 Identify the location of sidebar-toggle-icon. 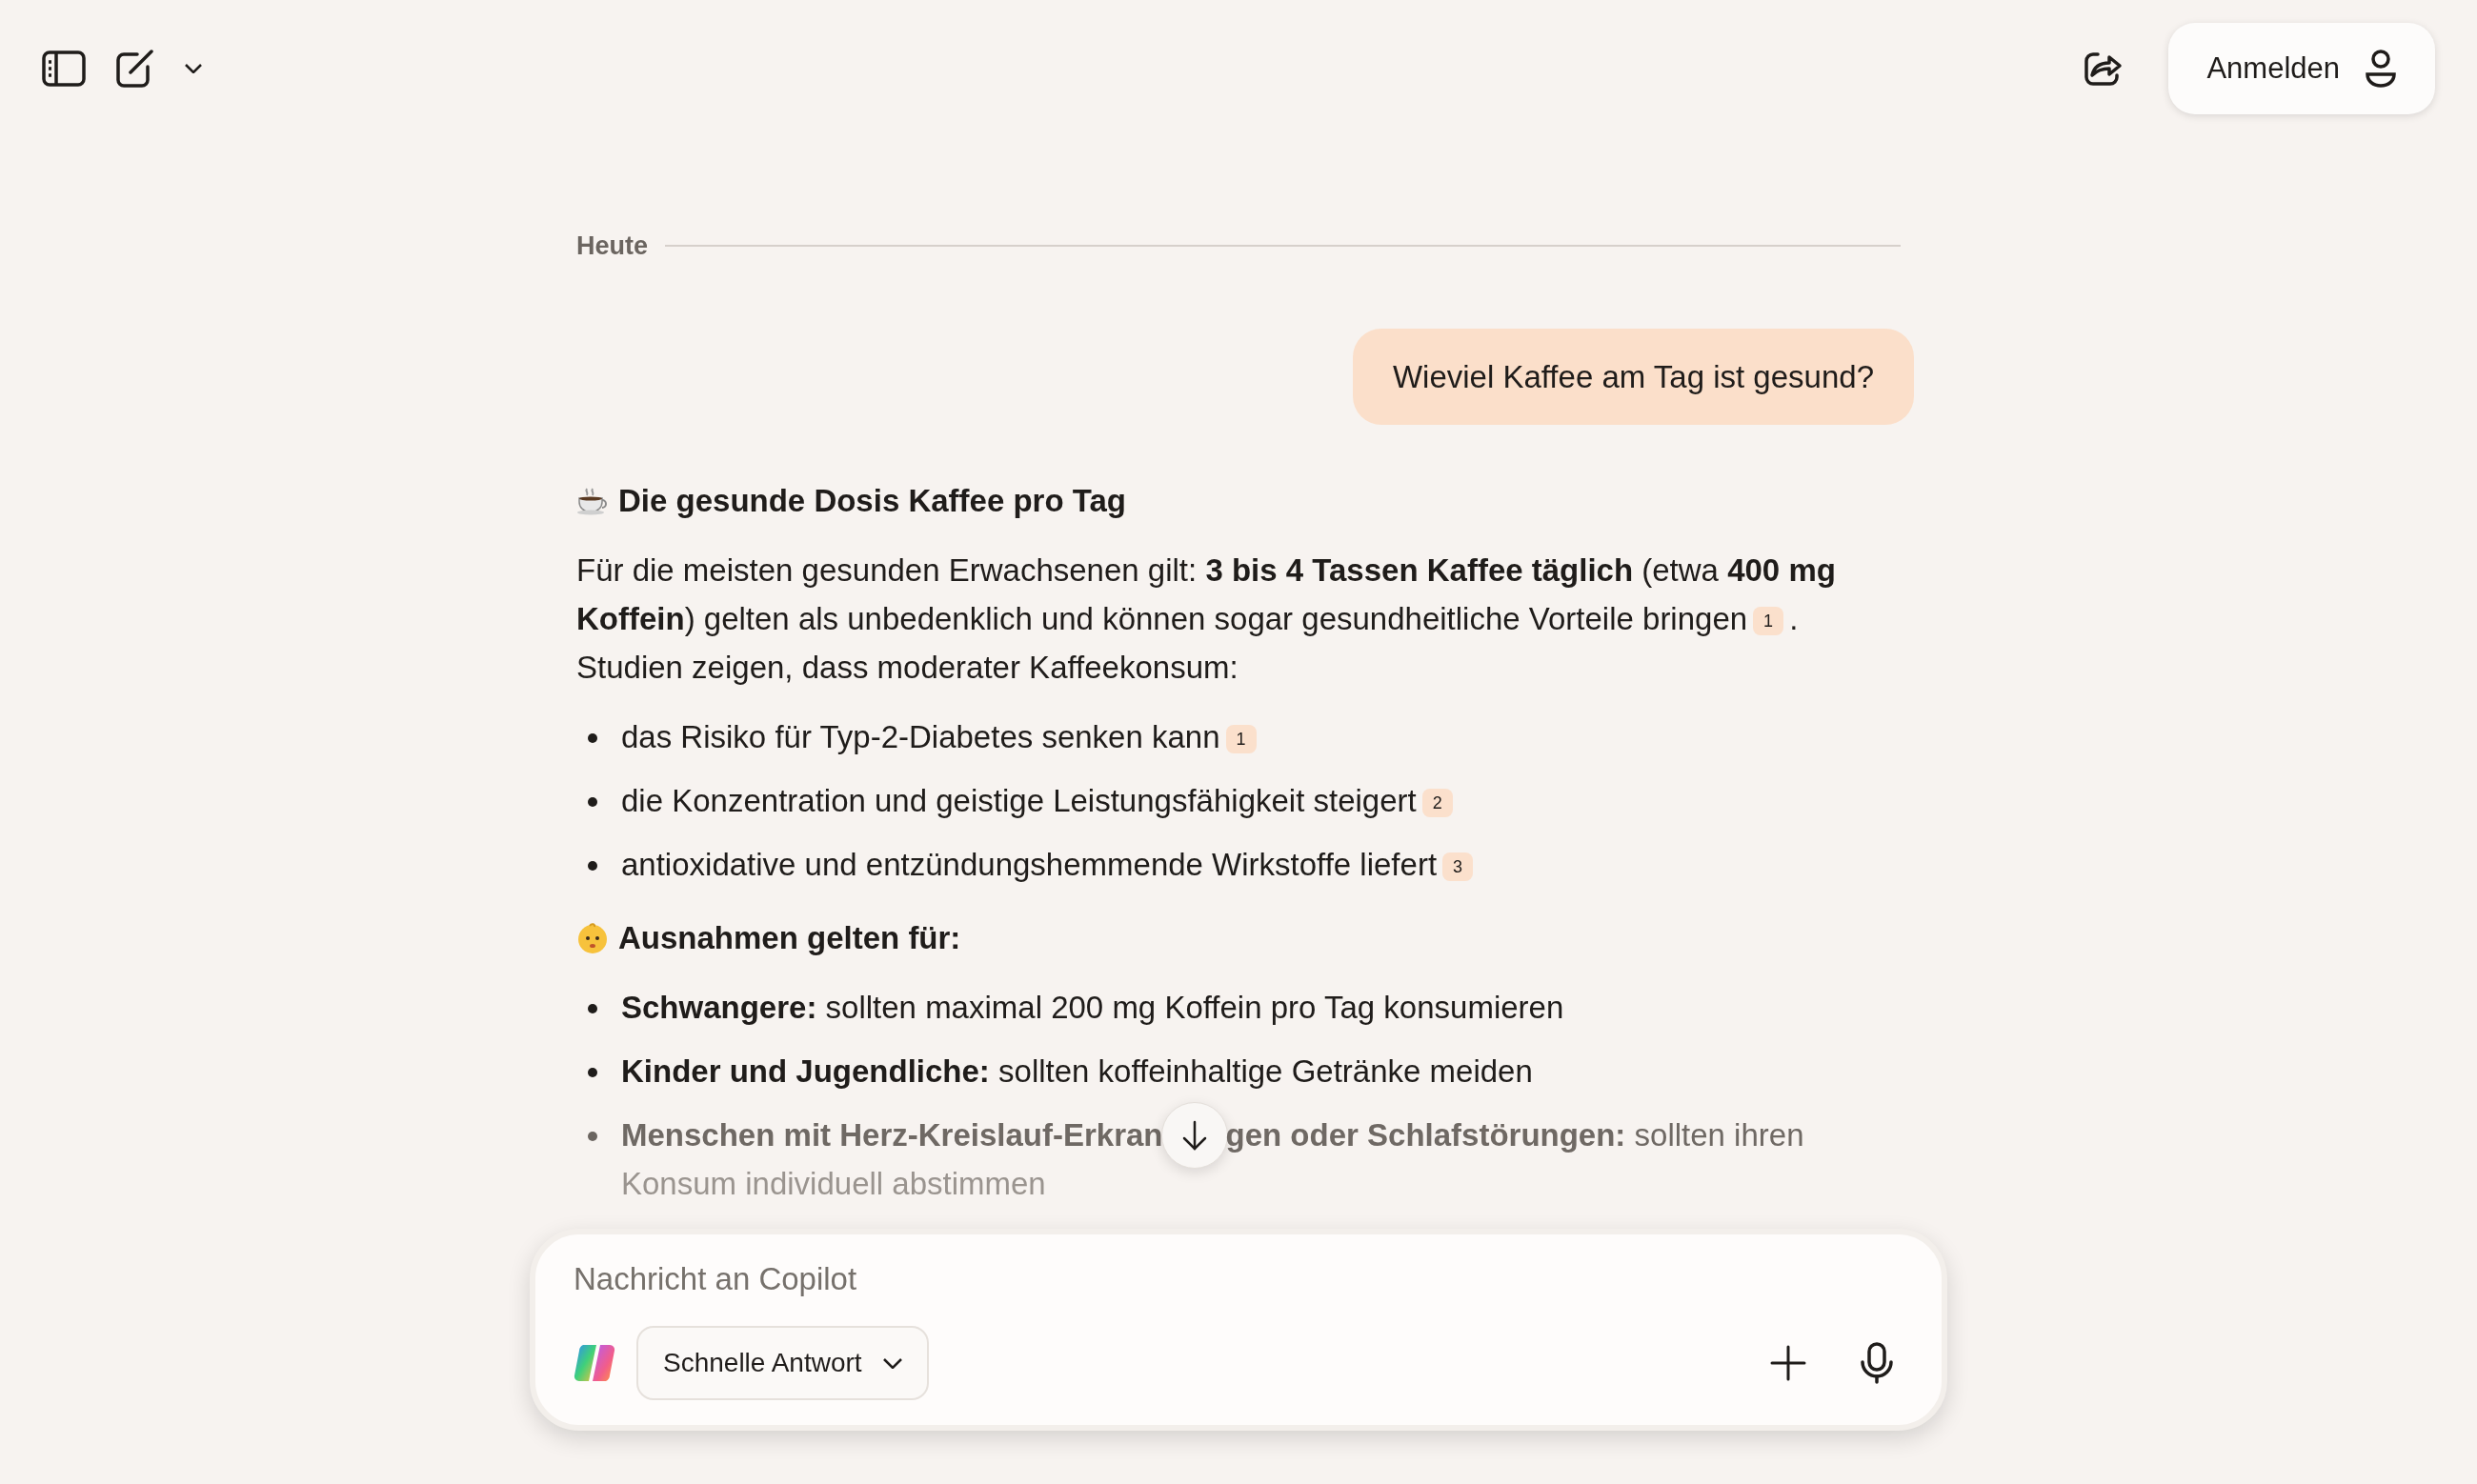
(64, 68).